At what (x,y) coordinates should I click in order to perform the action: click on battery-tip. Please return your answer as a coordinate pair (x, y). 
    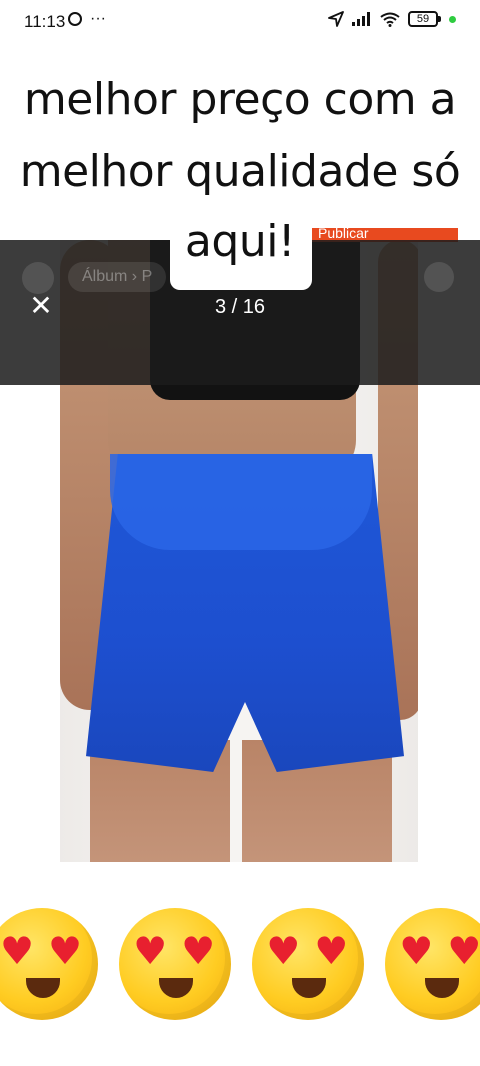
    Looking at the image, I should click on (439, 19).